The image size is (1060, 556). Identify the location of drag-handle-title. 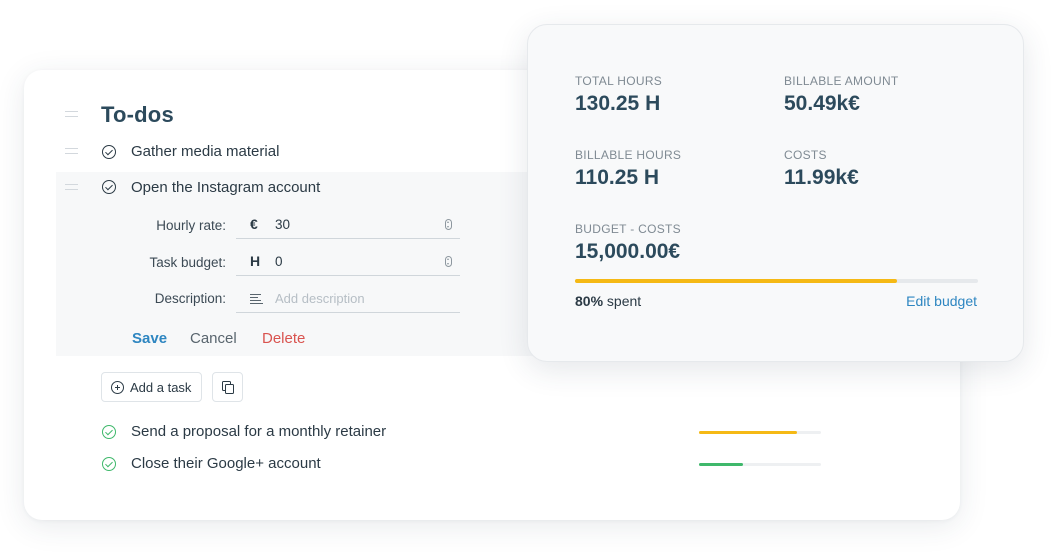
(71, 114).